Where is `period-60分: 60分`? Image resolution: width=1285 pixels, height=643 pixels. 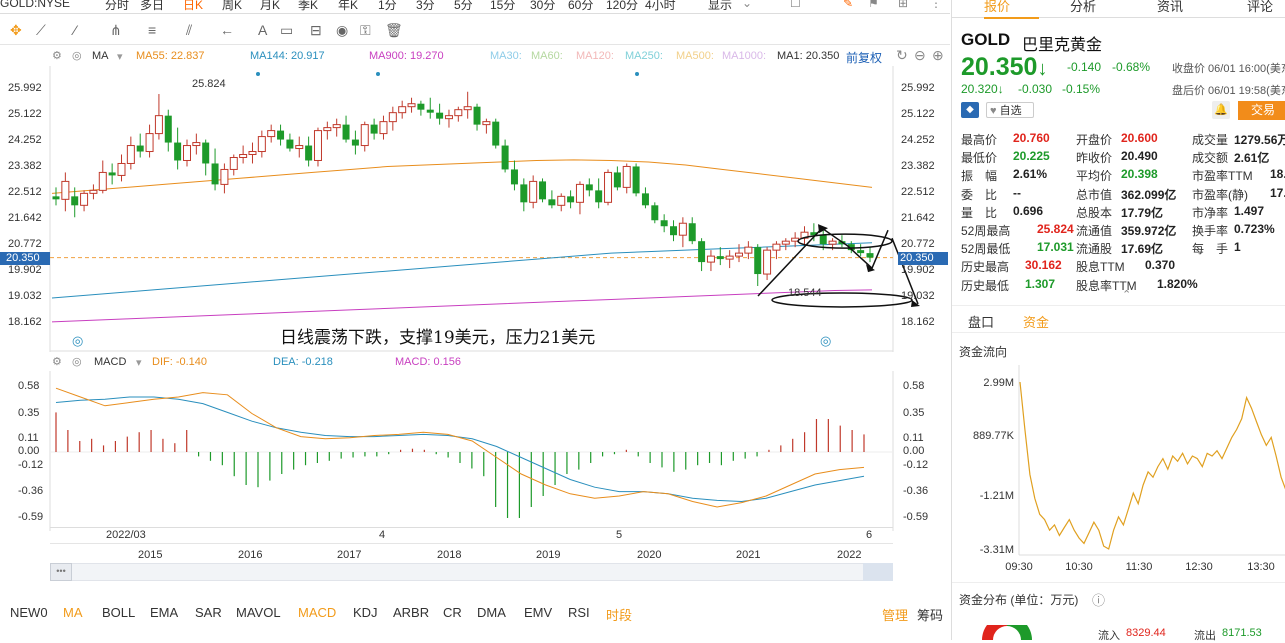 period-60分: 60分 is located at coordinates (580, 6).